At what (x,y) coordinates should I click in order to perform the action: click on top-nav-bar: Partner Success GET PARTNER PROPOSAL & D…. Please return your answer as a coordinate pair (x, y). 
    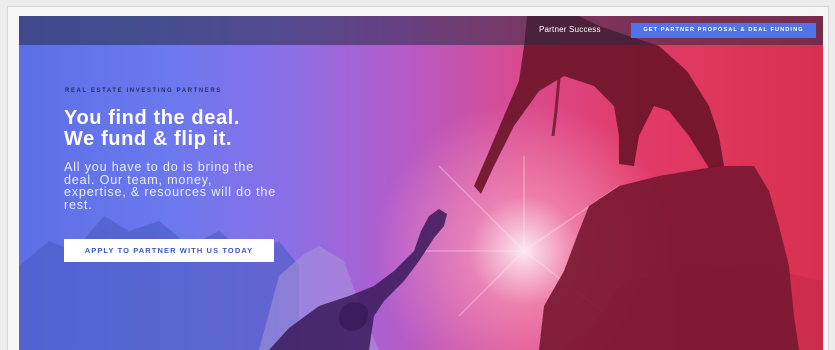
    Looking at the image, I should click on (421, 30).